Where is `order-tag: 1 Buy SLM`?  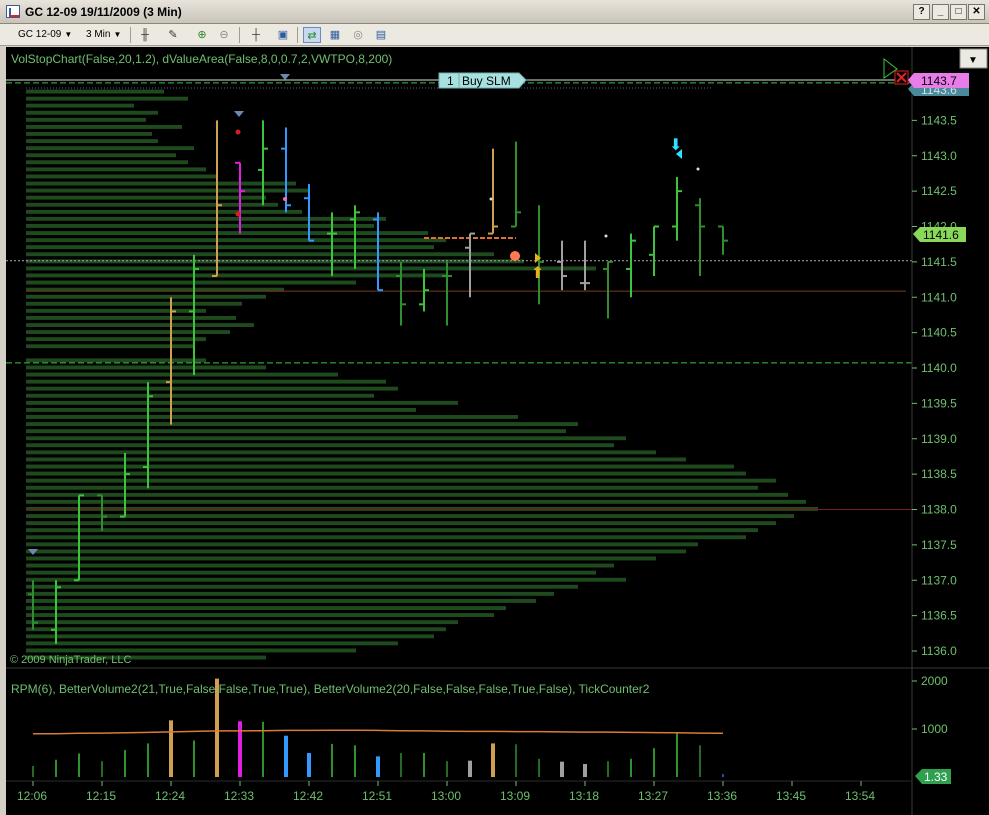
order-tag: 1 Buy SLM is located at coordinates (482, 80).